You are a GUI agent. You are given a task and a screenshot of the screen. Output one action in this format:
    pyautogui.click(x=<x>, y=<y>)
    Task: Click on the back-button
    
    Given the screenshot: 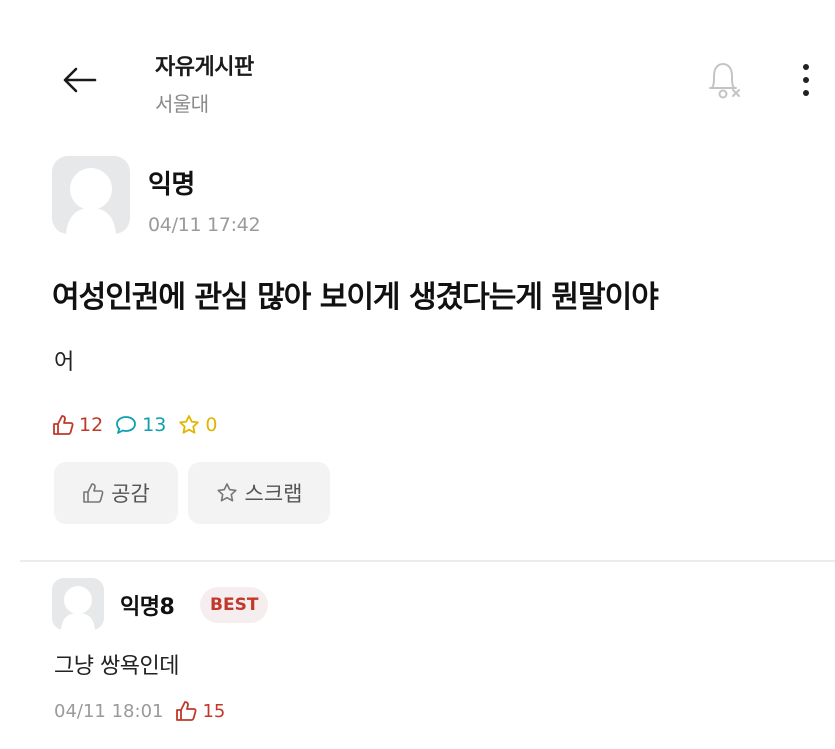 What is the action you would take?
    pyautogui.click(x=79, y=80)
    